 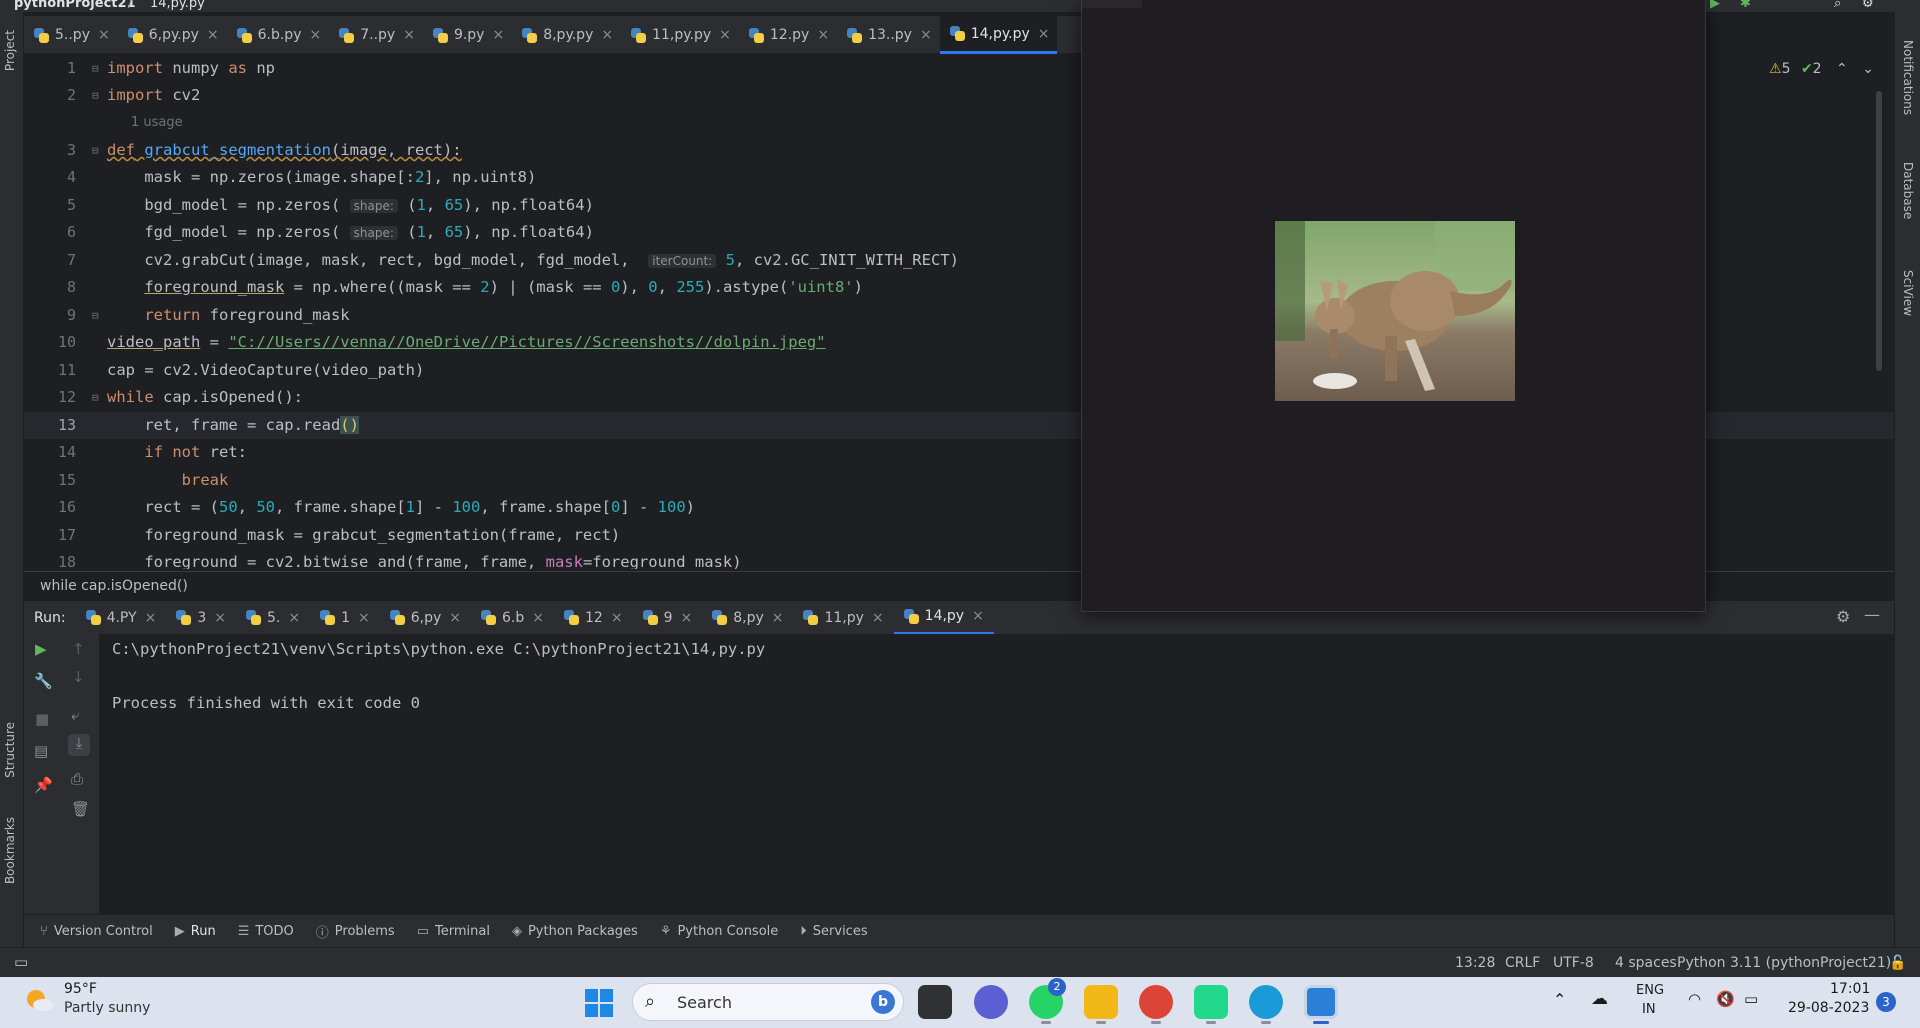 I want to click on settings-icon: ⚙, so click(x=1868, y=5).